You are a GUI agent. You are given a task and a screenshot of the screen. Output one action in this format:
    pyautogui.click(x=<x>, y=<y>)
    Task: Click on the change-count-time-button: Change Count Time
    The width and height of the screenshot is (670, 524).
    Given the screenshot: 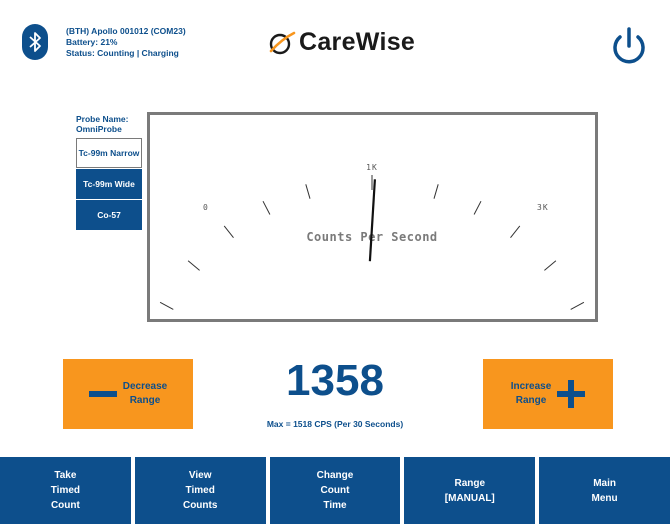 What is the action you would take?
    pyautogui.click(x=335, y=490)
    